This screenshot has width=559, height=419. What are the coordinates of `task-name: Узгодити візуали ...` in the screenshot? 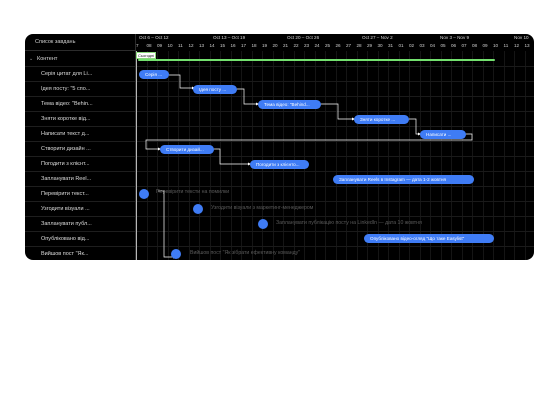 It's located at (65, 209).